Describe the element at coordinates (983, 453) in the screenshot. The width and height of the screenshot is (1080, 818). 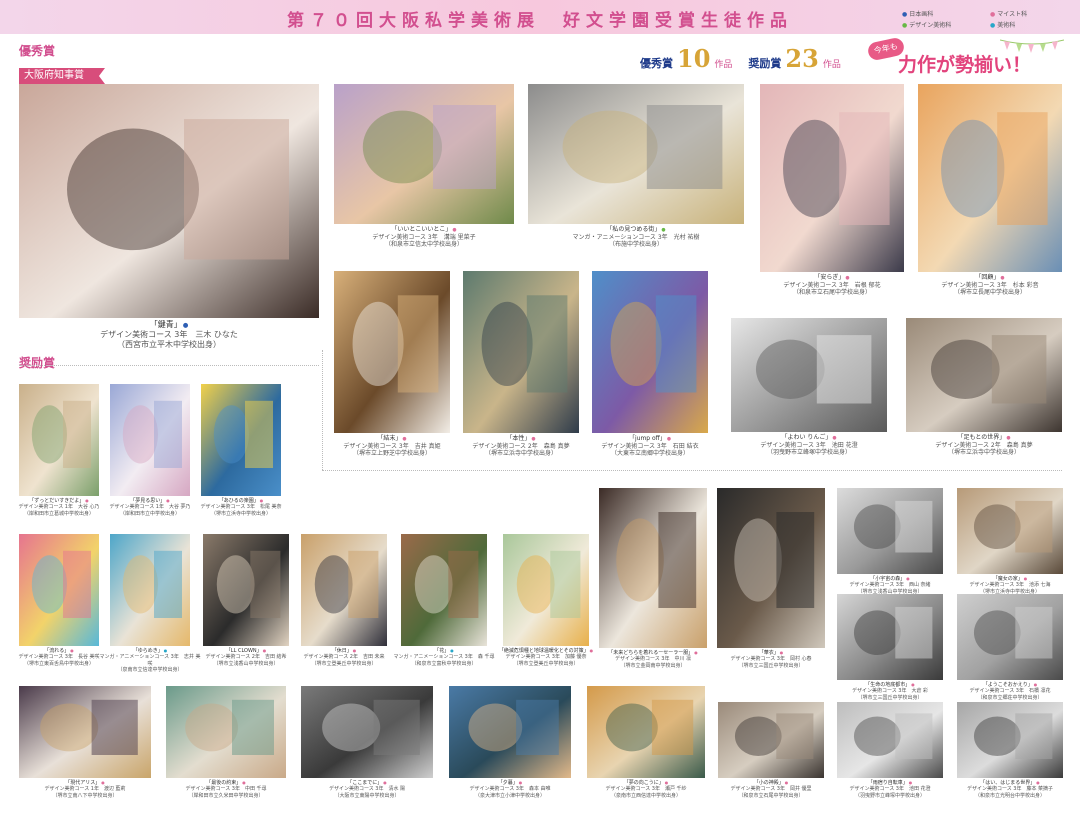
I see `artist-school: （堺市立浜寺中学校出身）` at that location.